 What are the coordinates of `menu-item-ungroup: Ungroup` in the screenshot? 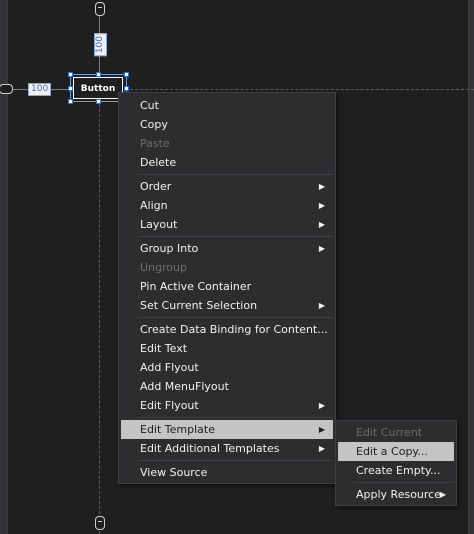 It's located at (227, 267).